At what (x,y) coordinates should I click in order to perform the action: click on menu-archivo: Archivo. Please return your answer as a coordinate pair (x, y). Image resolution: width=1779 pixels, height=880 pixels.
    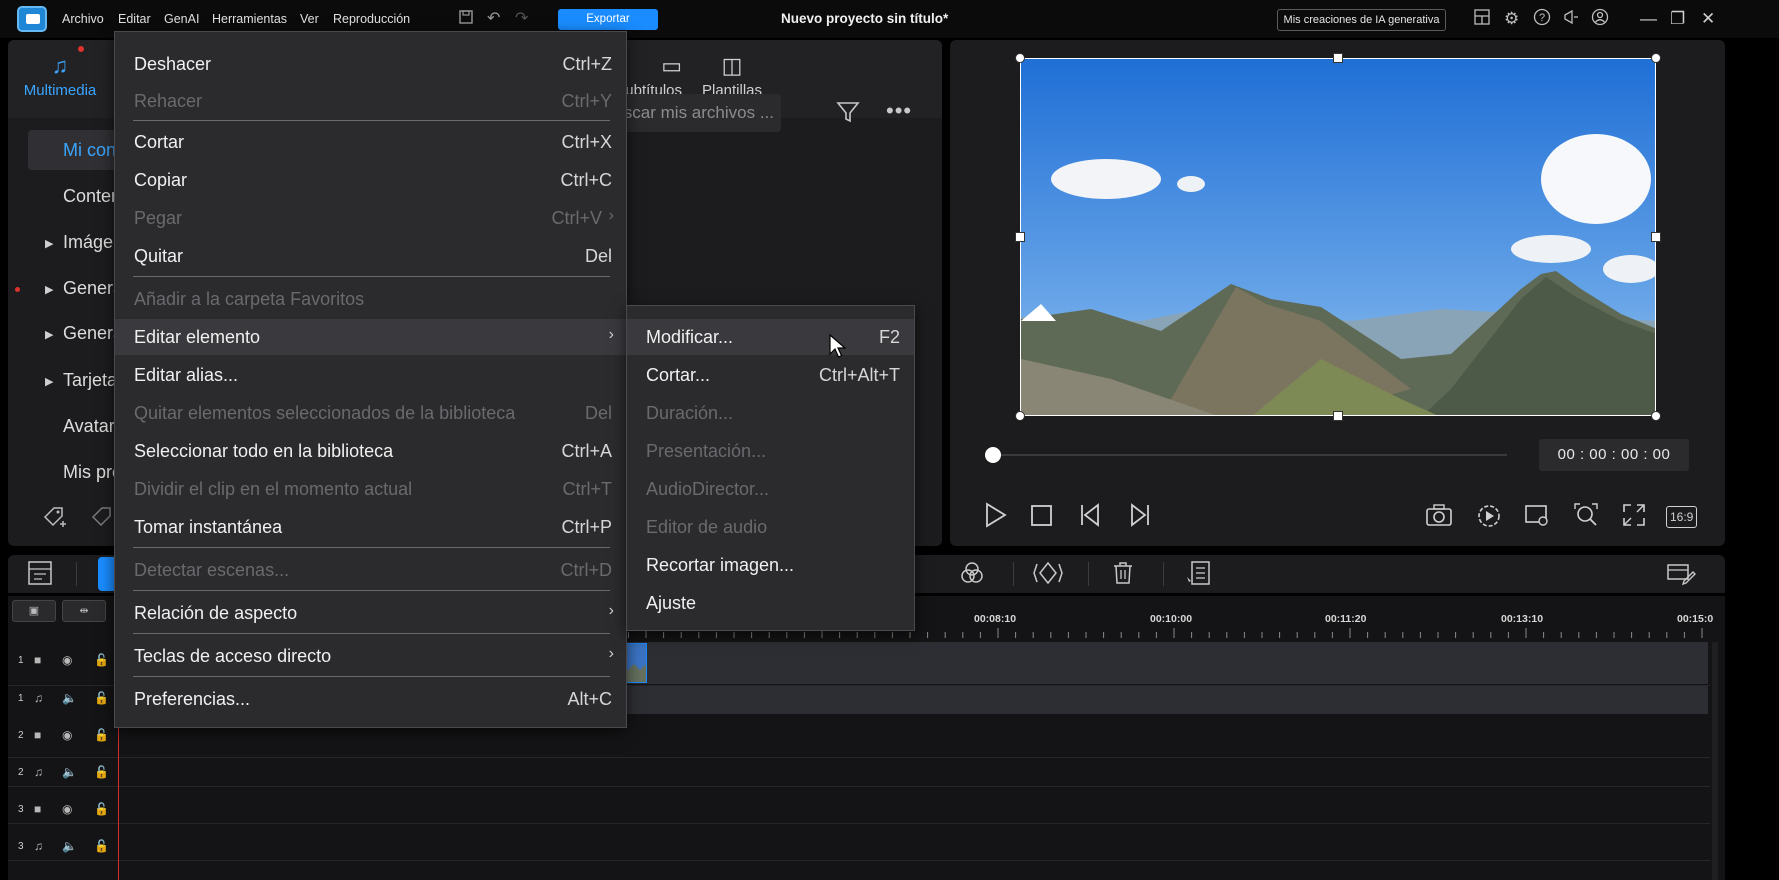
    Looking at the image, I should click on (83, 19).